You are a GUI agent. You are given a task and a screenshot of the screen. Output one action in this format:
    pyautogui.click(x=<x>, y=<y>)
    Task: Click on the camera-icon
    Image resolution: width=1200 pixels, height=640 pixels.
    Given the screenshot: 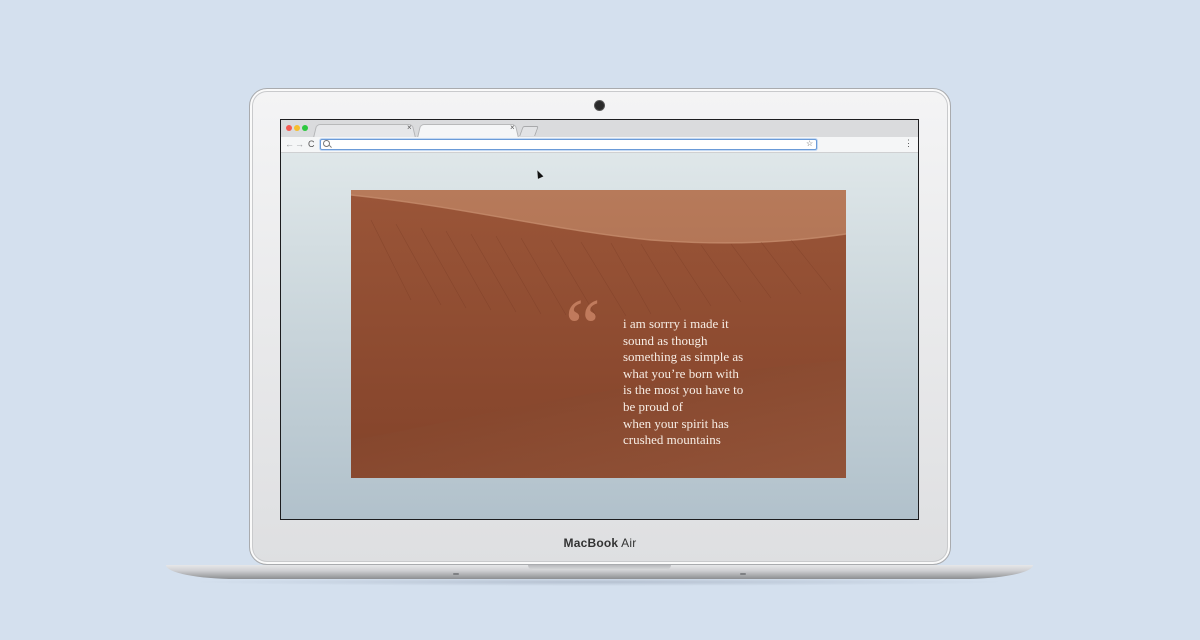 What is the action you would take?
    pyautogui.click(x=599, y=105)
    